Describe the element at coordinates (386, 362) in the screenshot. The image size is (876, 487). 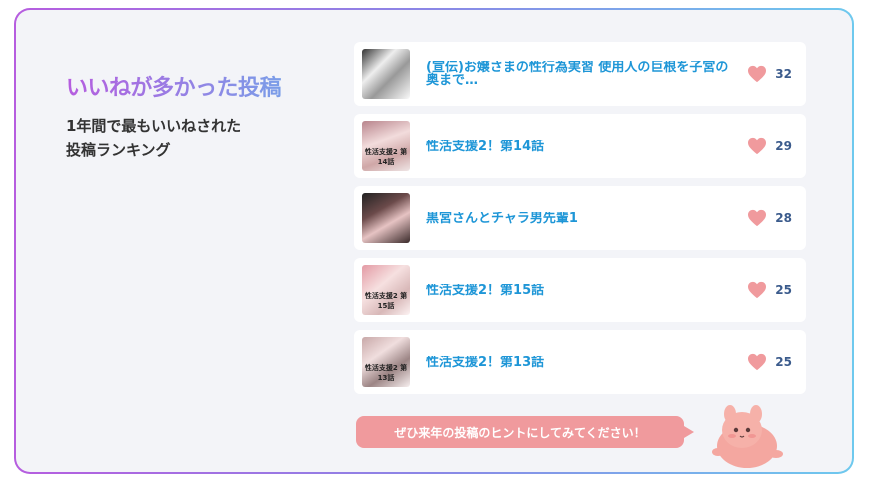
I see `post-thumbnail: 性活支援2 第13話` at that location.